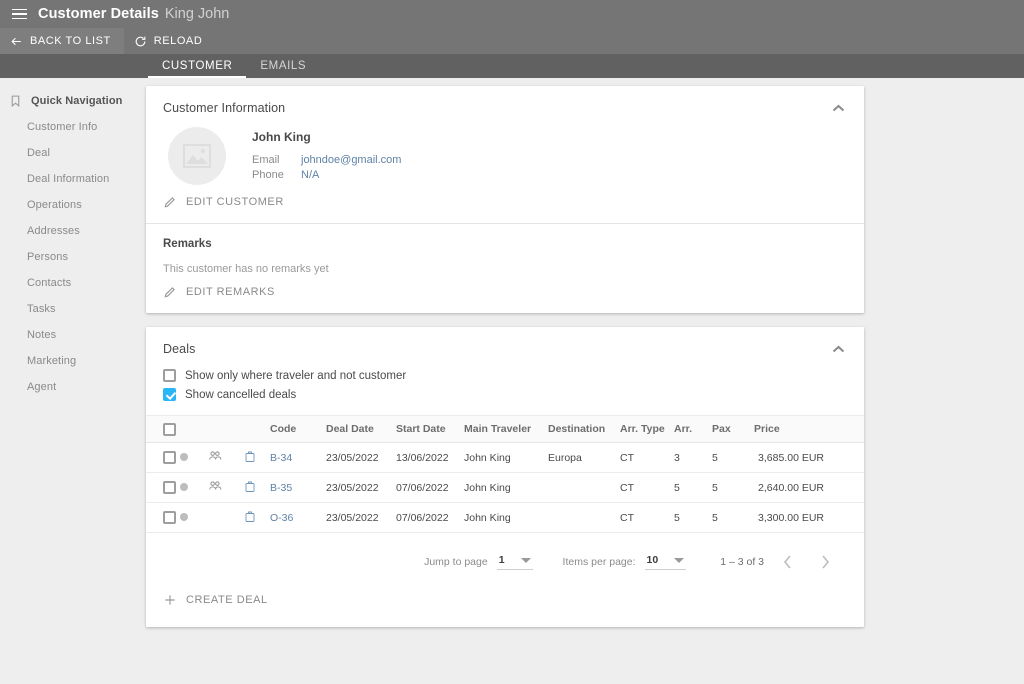 This screenshot has height=684, width=1024. Describe the element at coordinates (512, 14) in the screenshot. I see `app-bar: Customer Details King John` at that location.